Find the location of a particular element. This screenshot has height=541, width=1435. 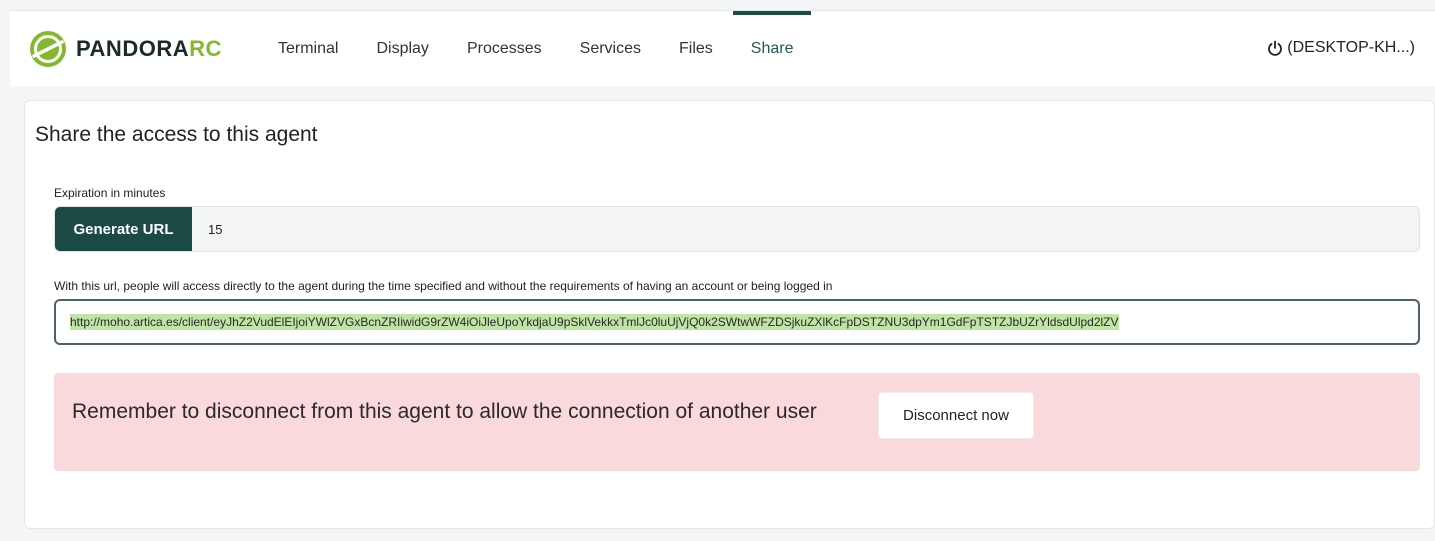

tab-processes: Processes is located at coordinates (504, 49).